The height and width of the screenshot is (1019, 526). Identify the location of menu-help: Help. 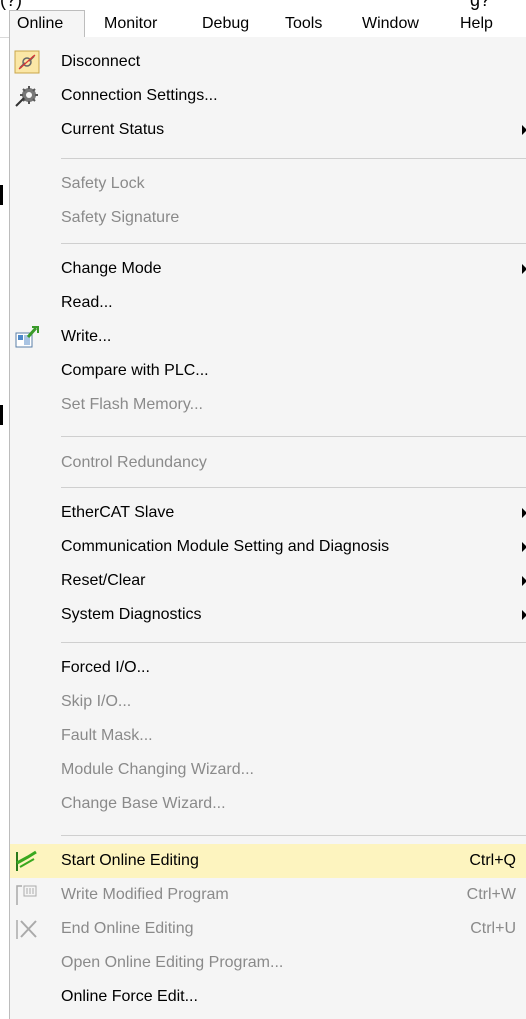
(476, 23).